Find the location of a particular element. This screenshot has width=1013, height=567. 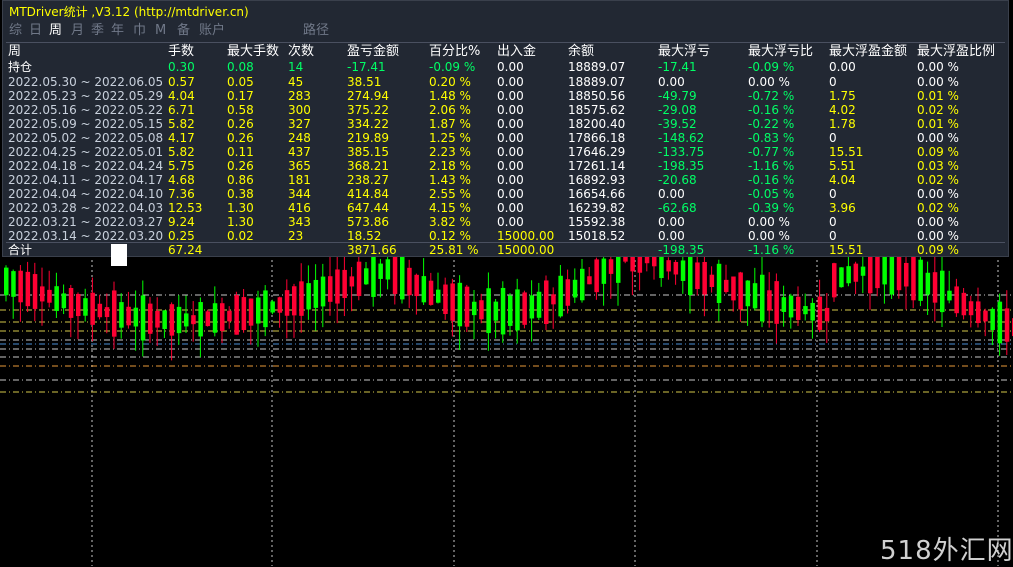

table-cell: 414.84 is located at coordinates (368, 194).